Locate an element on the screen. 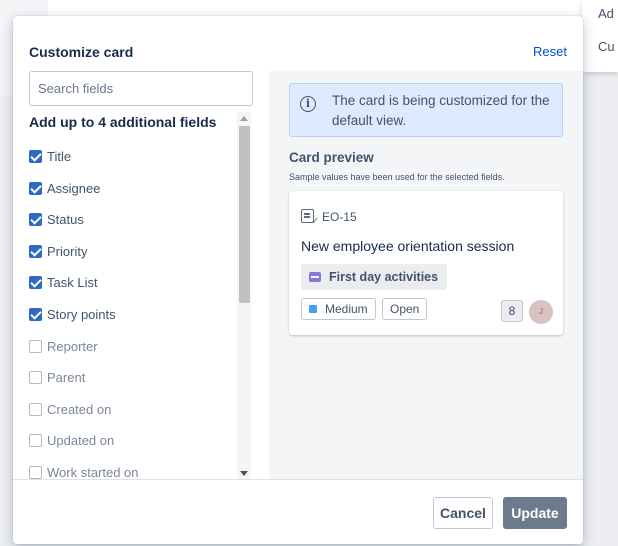  task-check-icon: ✓ is located at coordinates (315, 221).